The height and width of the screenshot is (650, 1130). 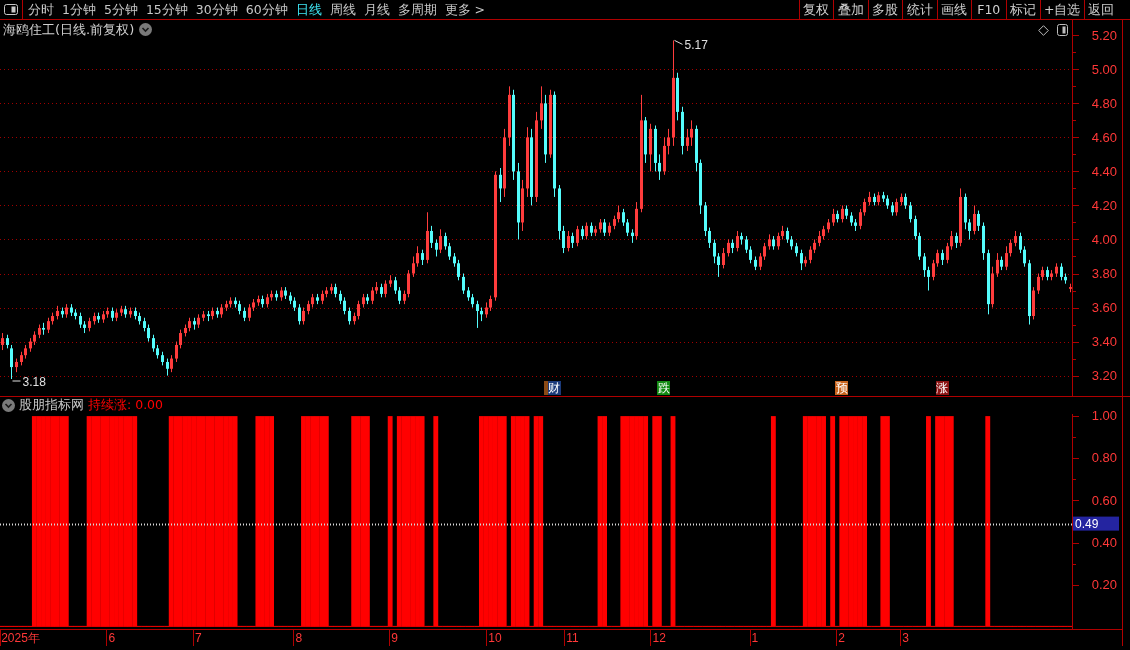 What do you see at coordinates (51, 405) in the screenshot?
I see `indicator-title: 股朋指标网` at bounding box center [51, 405].